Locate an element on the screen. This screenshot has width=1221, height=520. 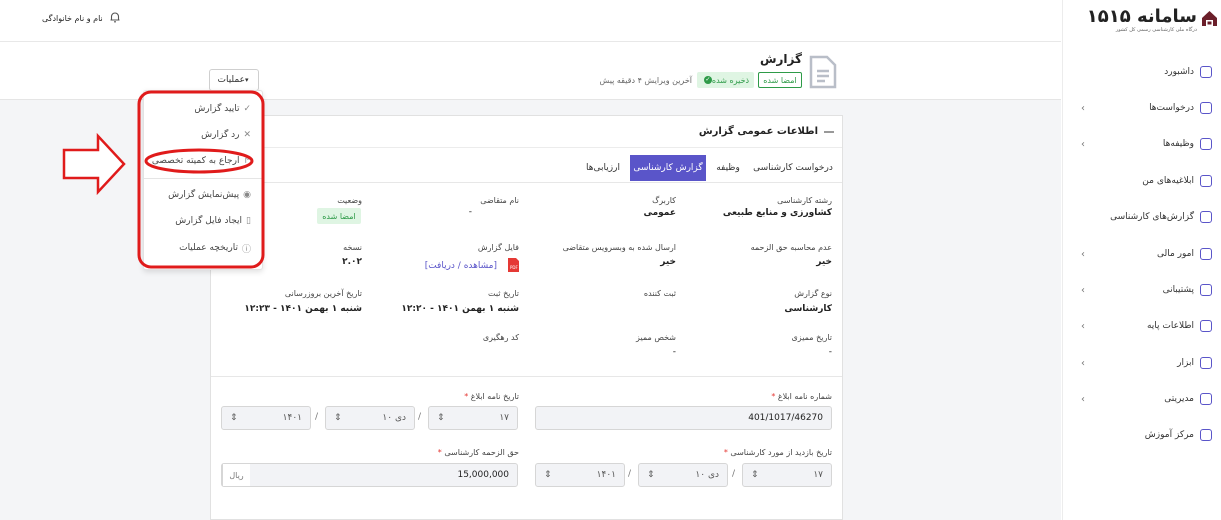
notice-month-value: ۱۰ دی is located at coordinates (394, 418).